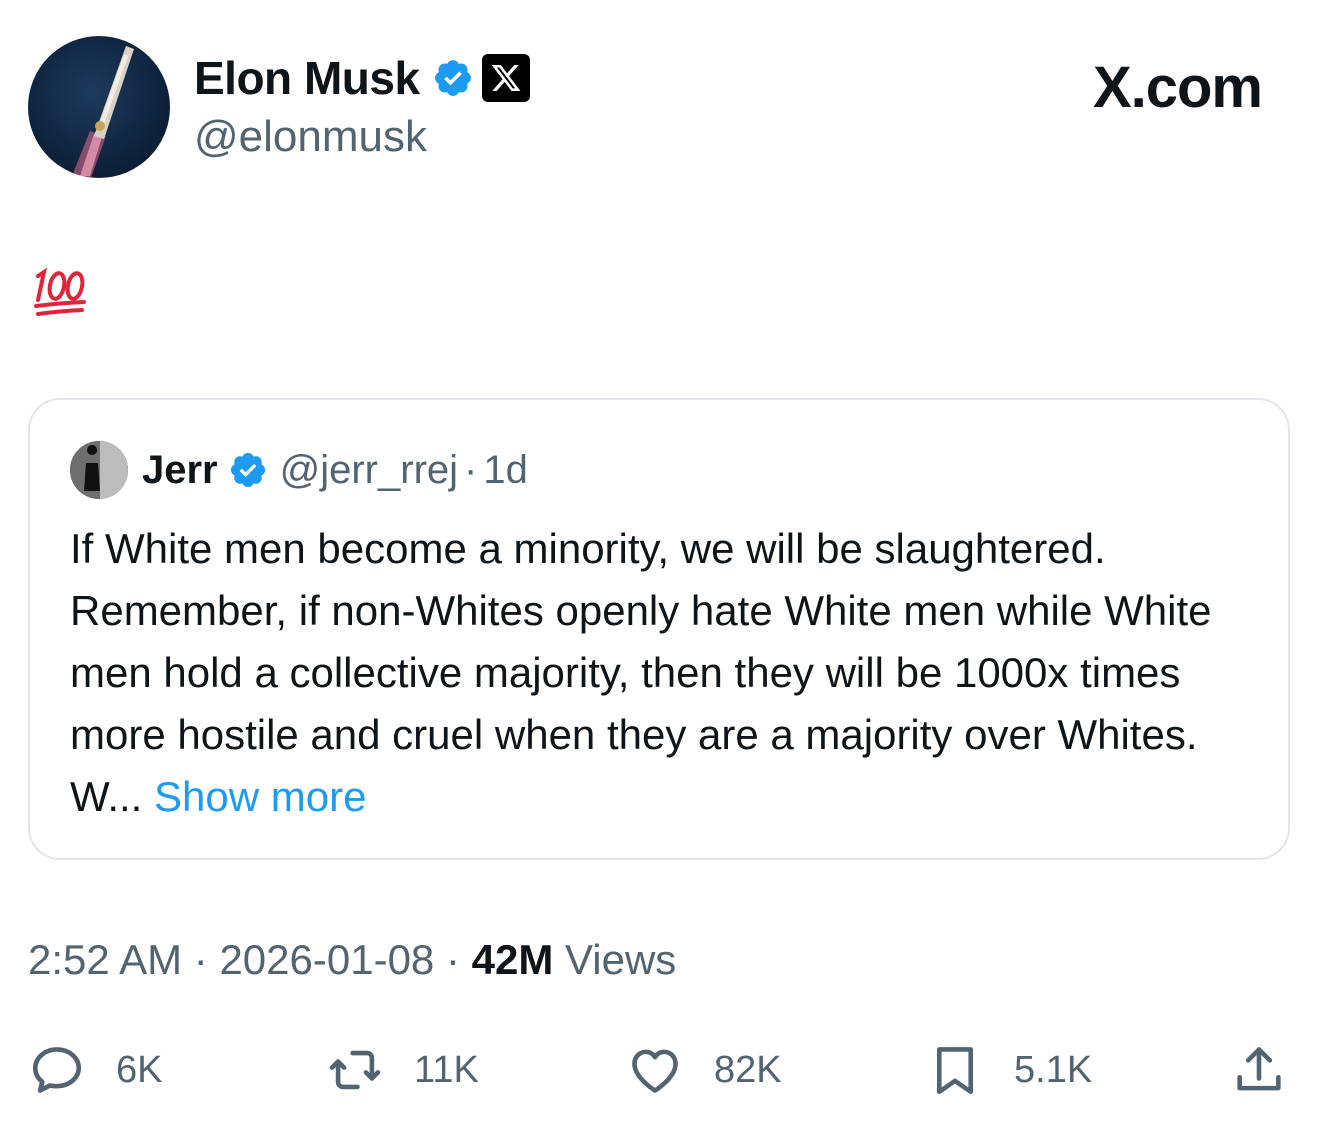  Describe the element at coordinates (99, 470) in the screenshot. I see `quoted-author-avatar` at that location.